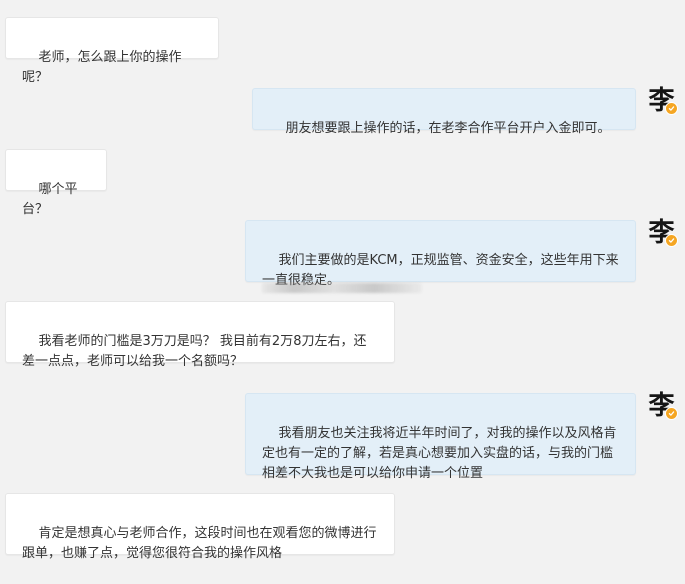  What do you see at coordinates (448, 128) in the screenshot?
I see `message-text: 朋友想要跟上操作的话，在老李合作平台开户入金即可。` at bounding box center [448, 128].